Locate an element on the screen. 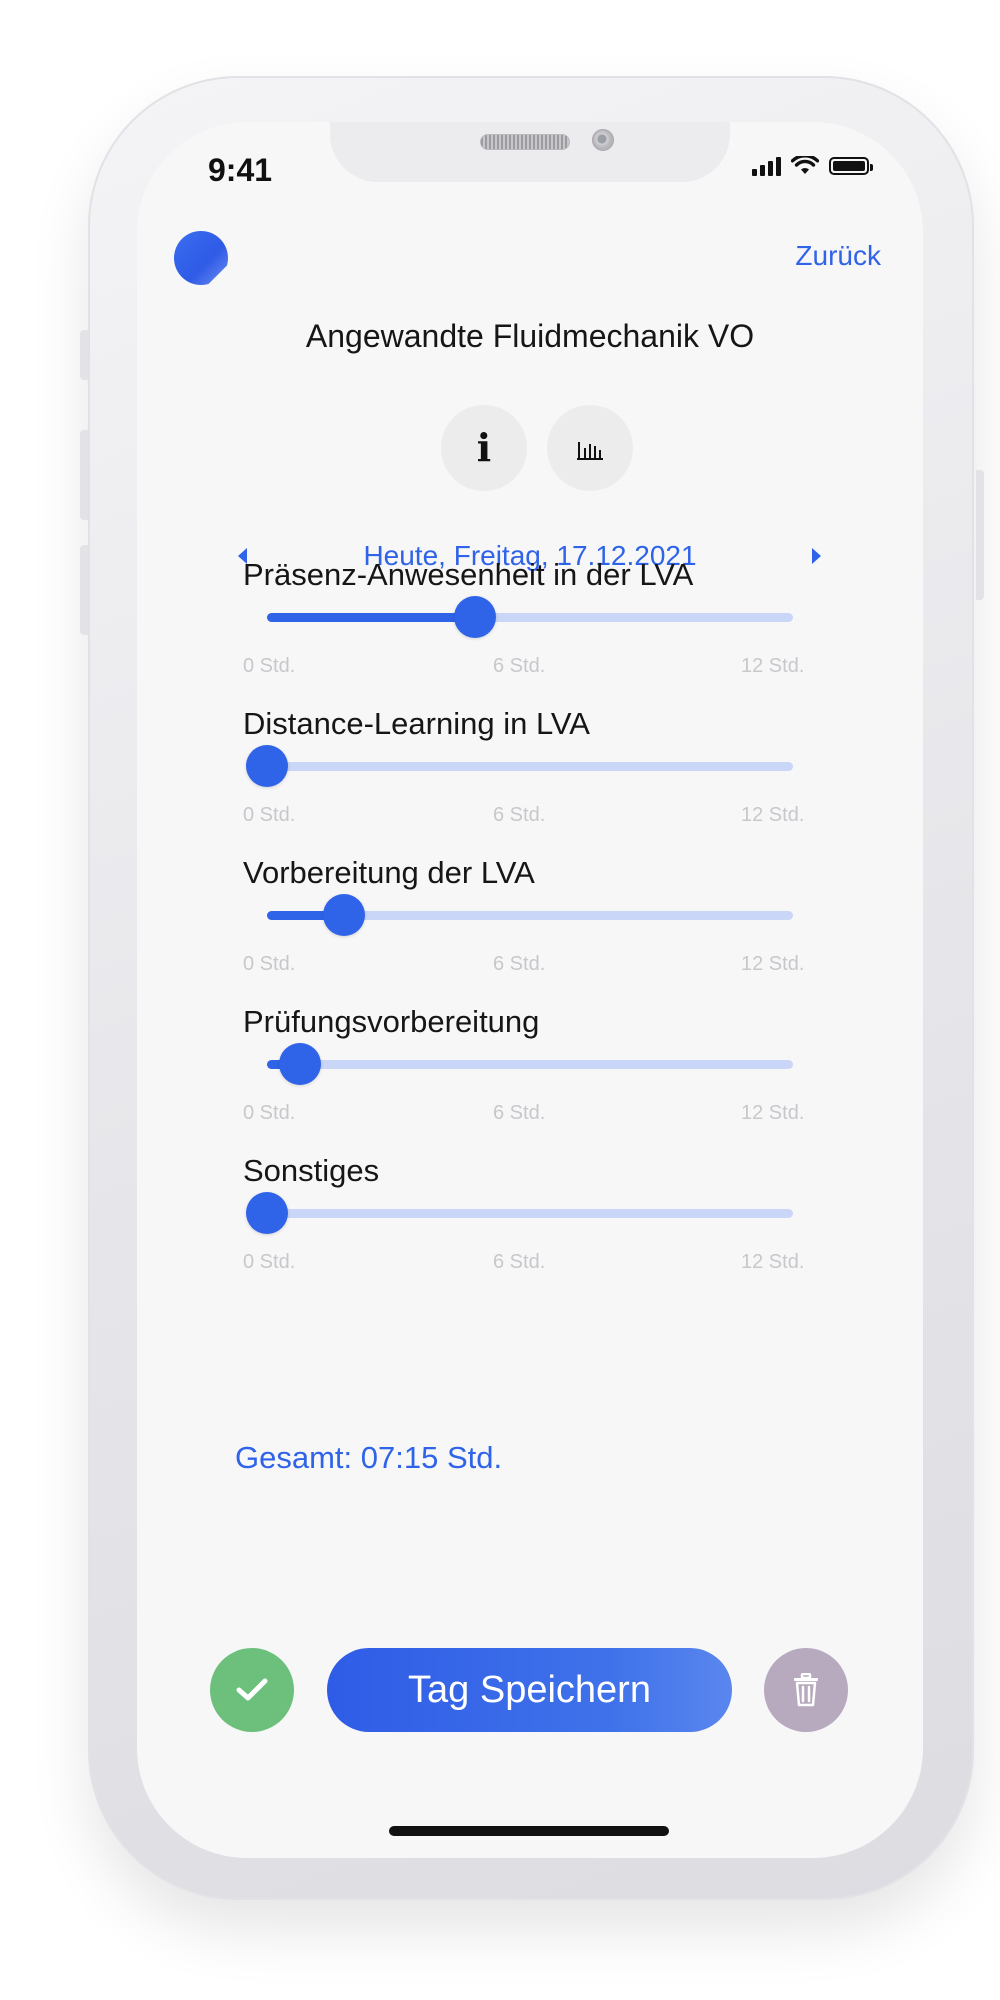  speaker-grille is located at coordinates (525, 142).